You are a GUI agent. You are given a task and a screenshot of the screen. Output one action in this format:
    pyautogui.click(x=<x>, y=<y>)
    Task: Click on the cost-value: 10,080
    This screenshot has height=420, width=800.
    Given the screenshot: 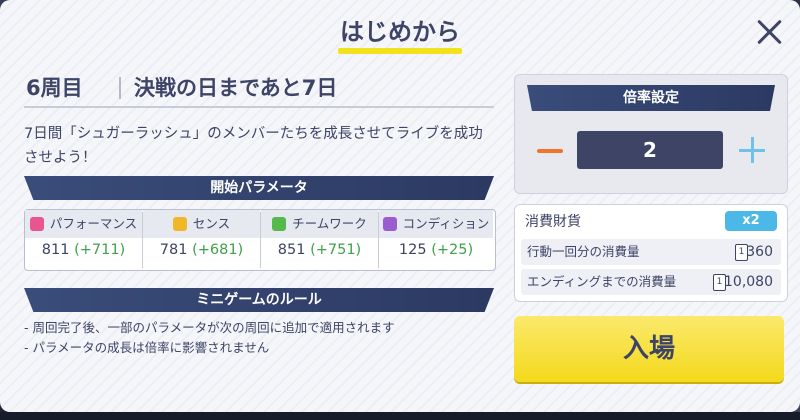 What is the action you would take?
    pyautogui.click(x=748, y=282)
    